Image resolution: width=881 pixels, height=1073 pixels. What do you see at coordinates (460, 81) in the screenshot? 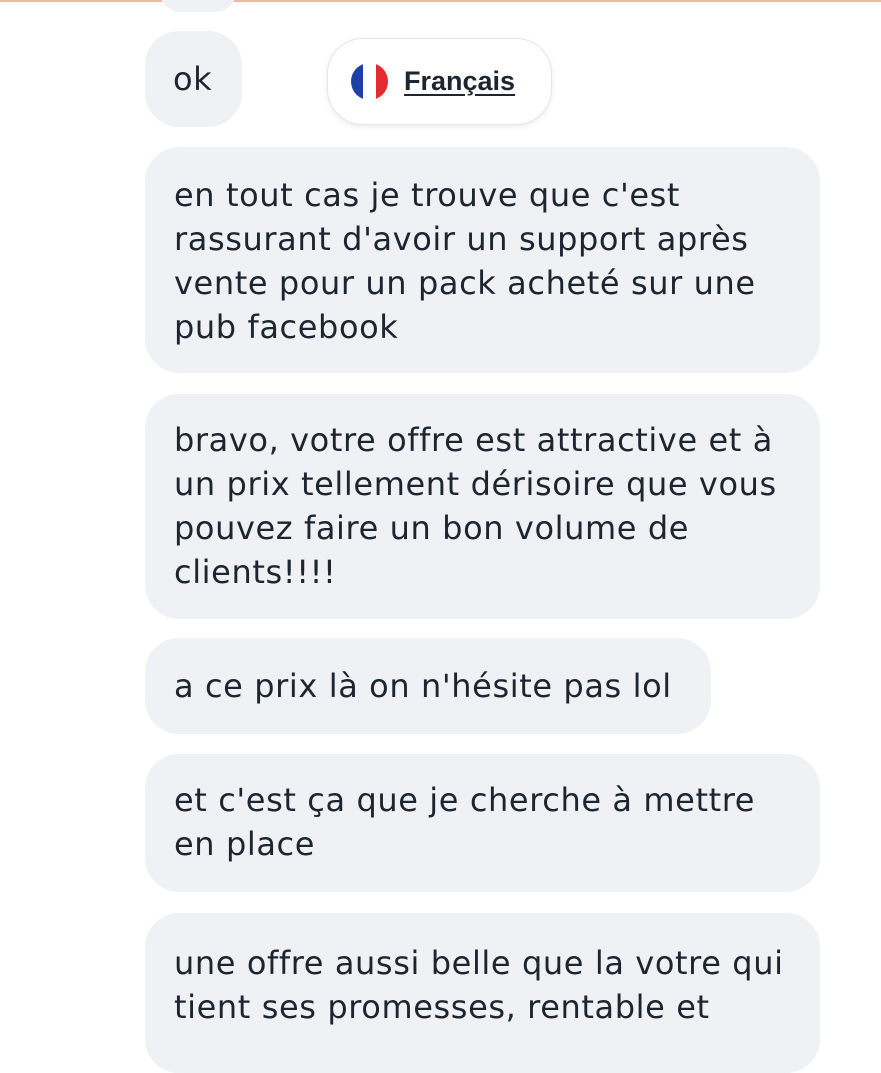
I see `language-label: Français` at bounding box center [460, 81].